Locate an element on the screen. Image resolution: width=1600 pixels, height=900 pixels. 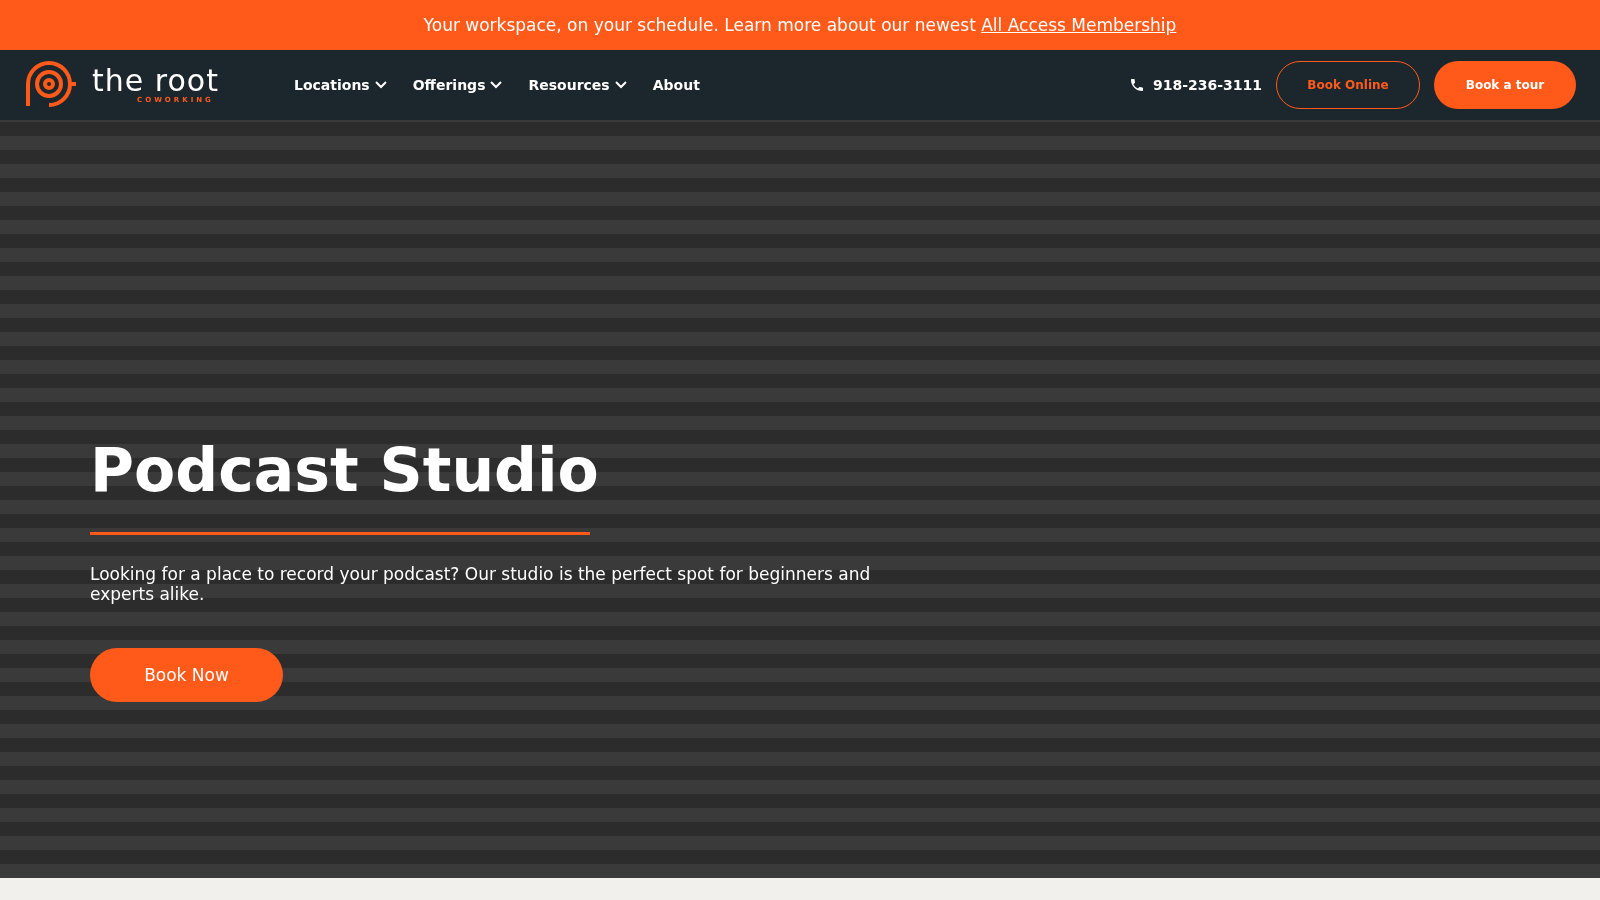
nav-link: Locations is located at coordinates (340, 85).